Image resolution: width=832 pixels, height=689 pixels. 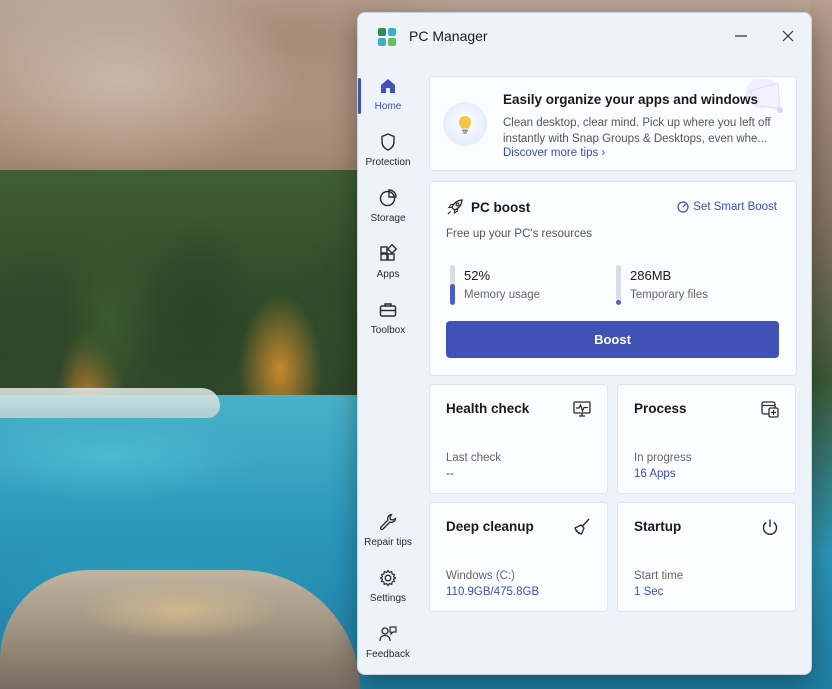 I want to click on startup-tile: Startup Start time 1 Sec, so click(x=706, y=557).